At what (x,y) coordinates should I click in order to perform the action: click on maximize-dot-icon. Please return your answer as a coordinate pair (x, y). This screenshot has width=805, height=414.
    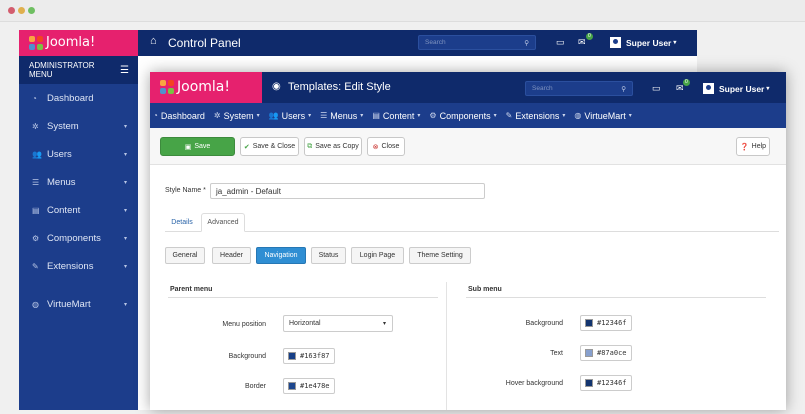
    Looking at the image, I should click on (31, 10).